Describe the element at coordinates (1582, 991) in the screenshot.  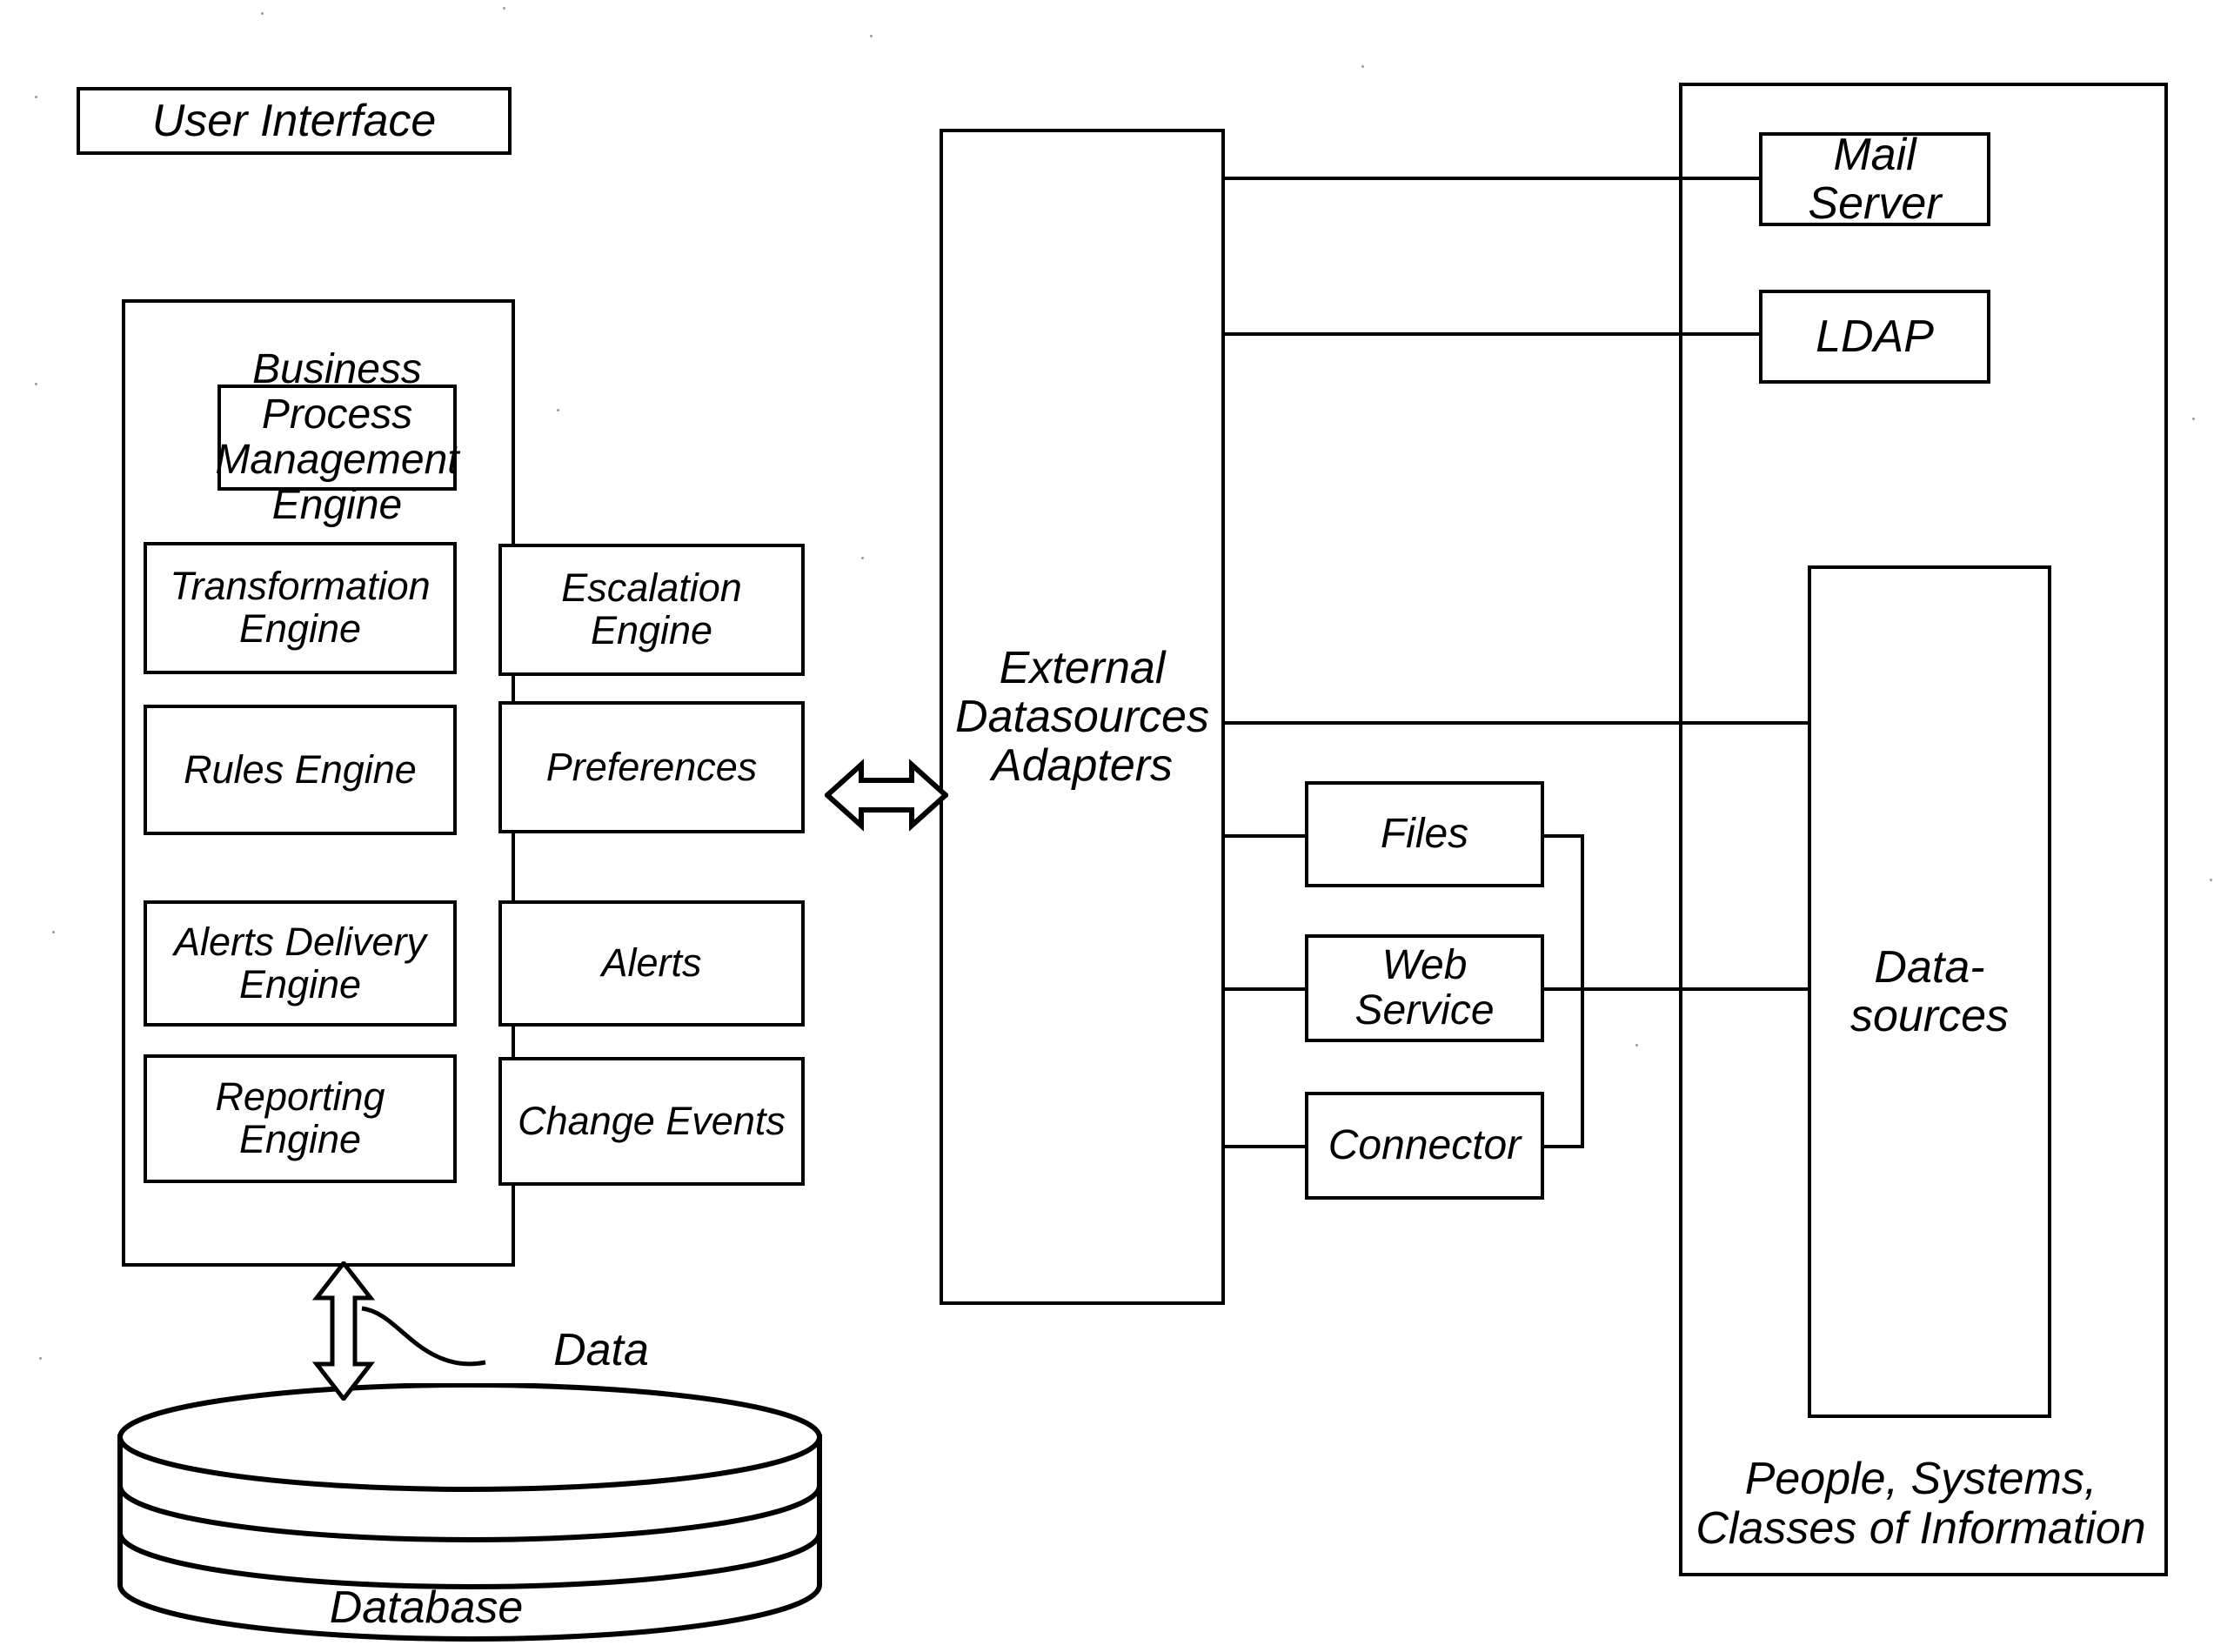
I see `line-endpoints-bus` at that location.